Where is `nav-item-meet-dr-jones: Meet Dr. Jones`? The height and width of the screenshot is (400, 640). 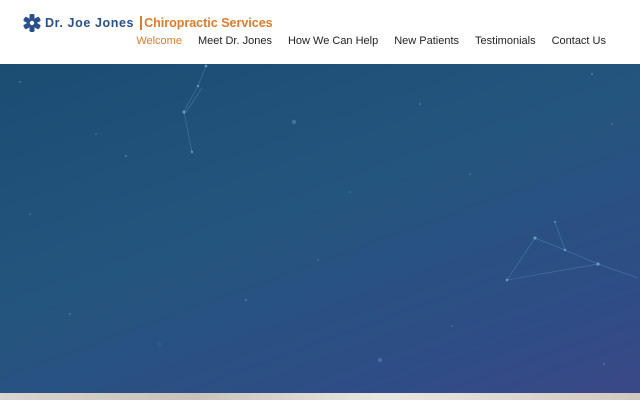 nav-item-meet-dr-jones: Meet Dr. Jones is located at coordinates (235, 41).